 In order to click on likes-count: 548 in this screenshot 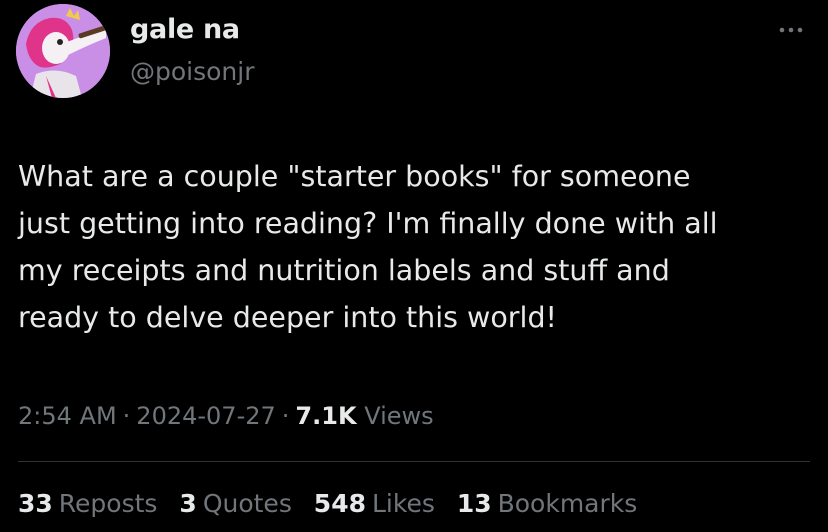, I will do `click(339, 503)`.